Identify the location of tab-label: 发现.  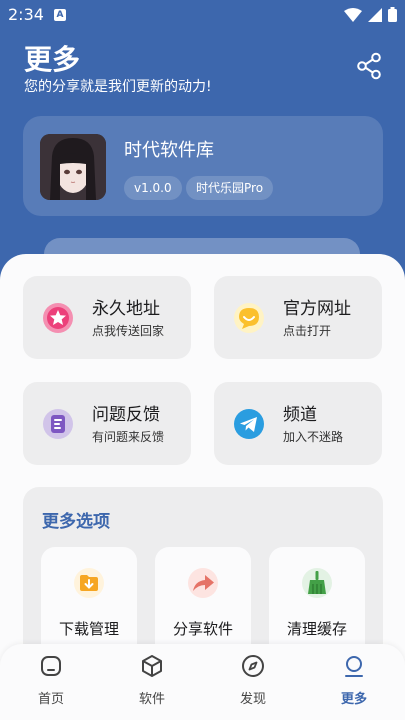
(252, 699).